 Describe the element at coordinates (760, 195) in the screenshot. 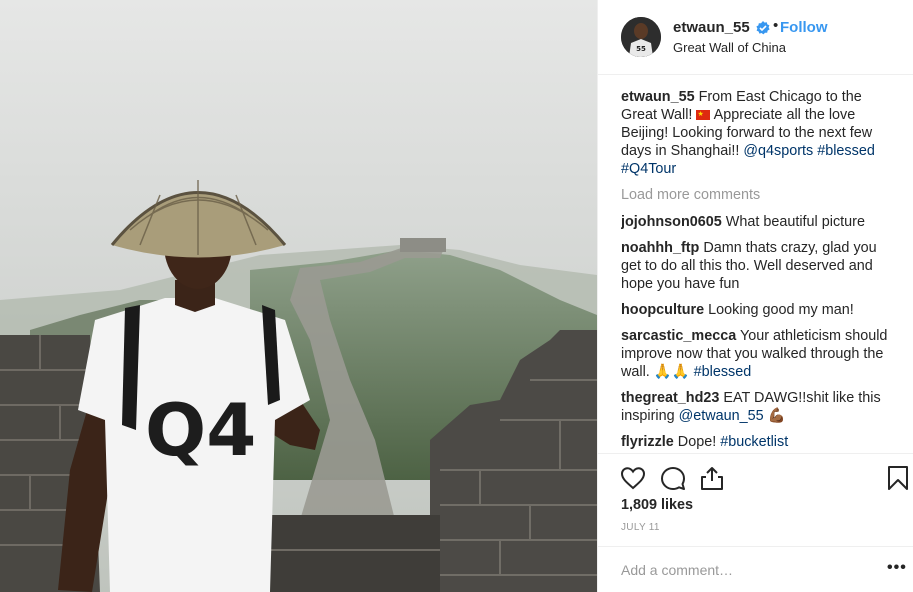

I see `load-more-comments-button: Load more comments` at that location.